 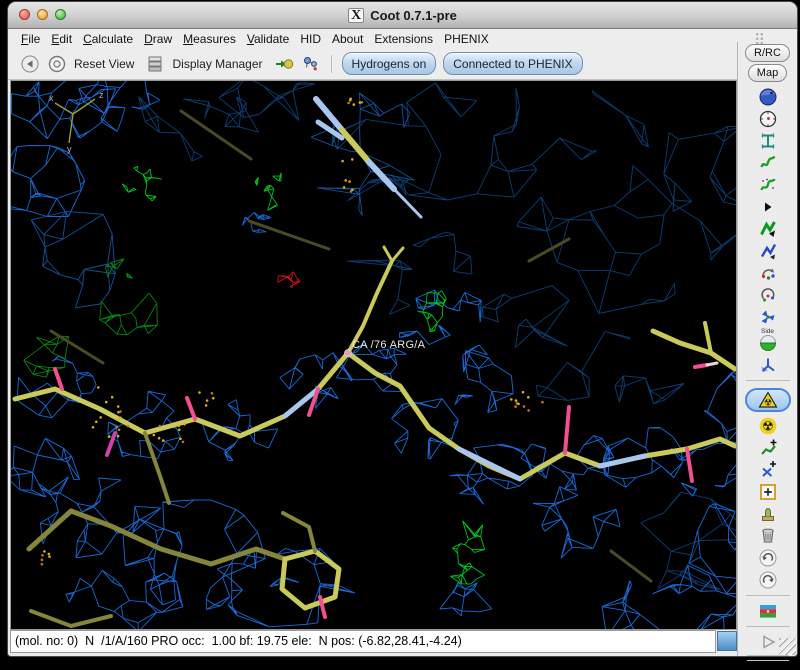 I want to click on rotamer-icon, so click(x=768, y=295).